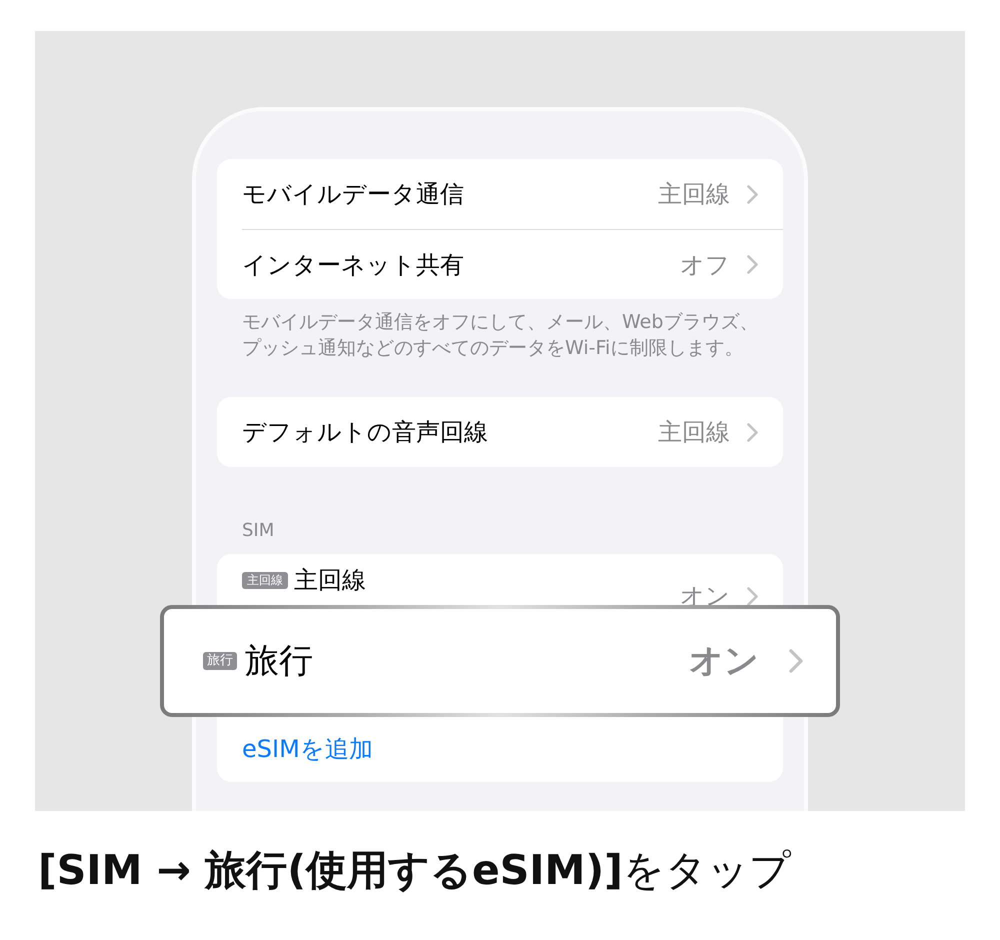  I want to click on sim-tag: 旅行, so click(220, 661).